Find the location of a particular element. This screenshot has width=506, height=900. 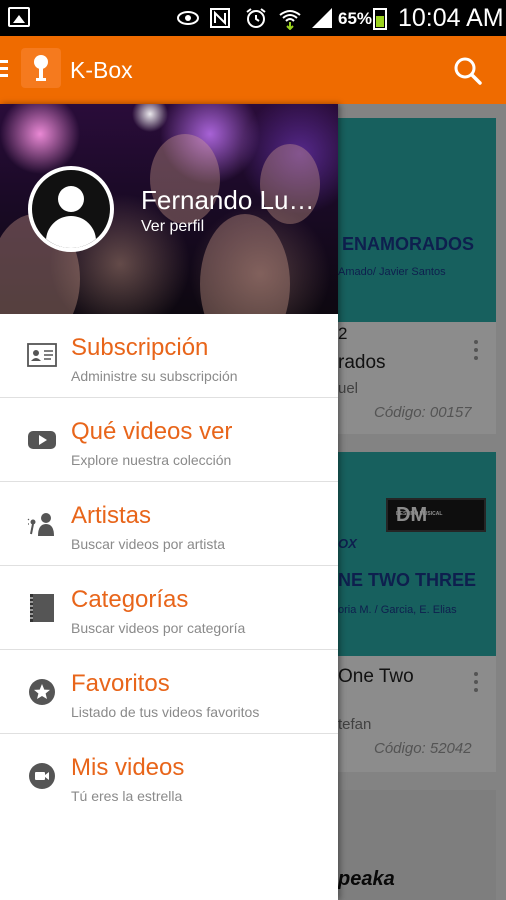

gallery-icon is located at coordinates (19, 17).